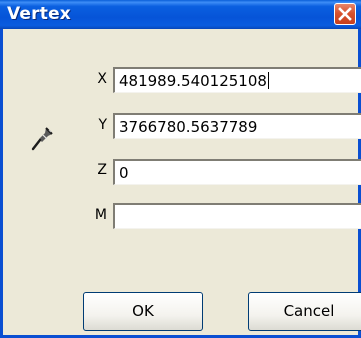  Describe the element at coordinates (304, 311) in the screenshot. I see `cancel-button: Cancel` at that location.